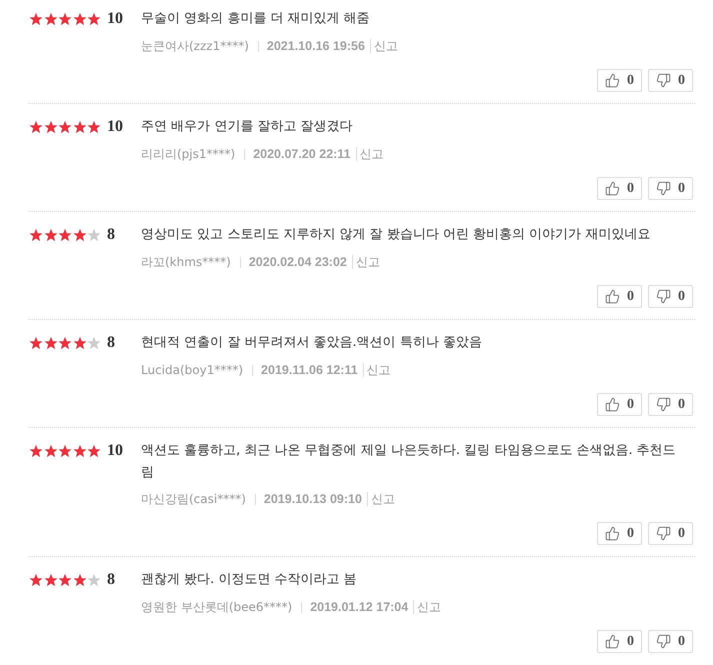 Image resolution: width=713 pixels, height=665 pixels. Describe the element at coordinates (195, 46) in the screenshot. I see `reviewer-name: 눈큰여사(zzz1****)` at that location.